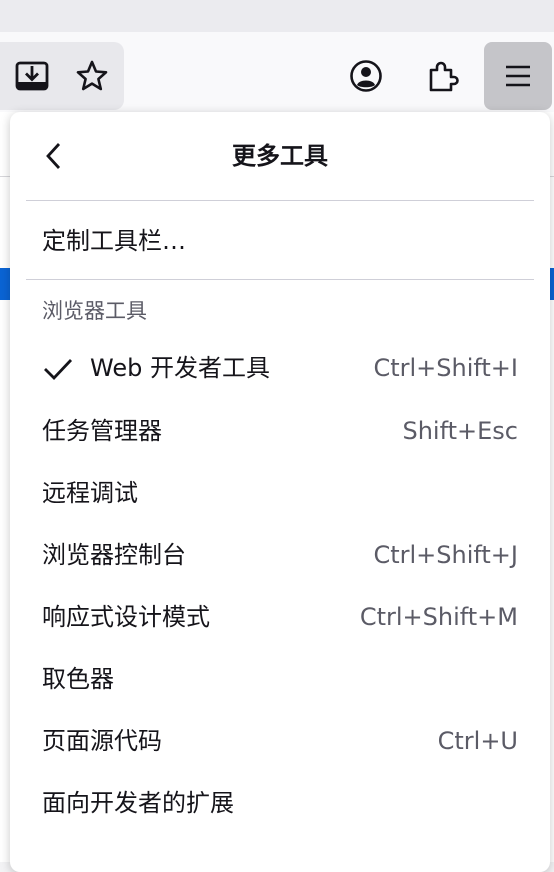  Describe the element at coordinates (126, 617) in the screenshot. I see `menu-item-label: 响应式设计模式` at that location.